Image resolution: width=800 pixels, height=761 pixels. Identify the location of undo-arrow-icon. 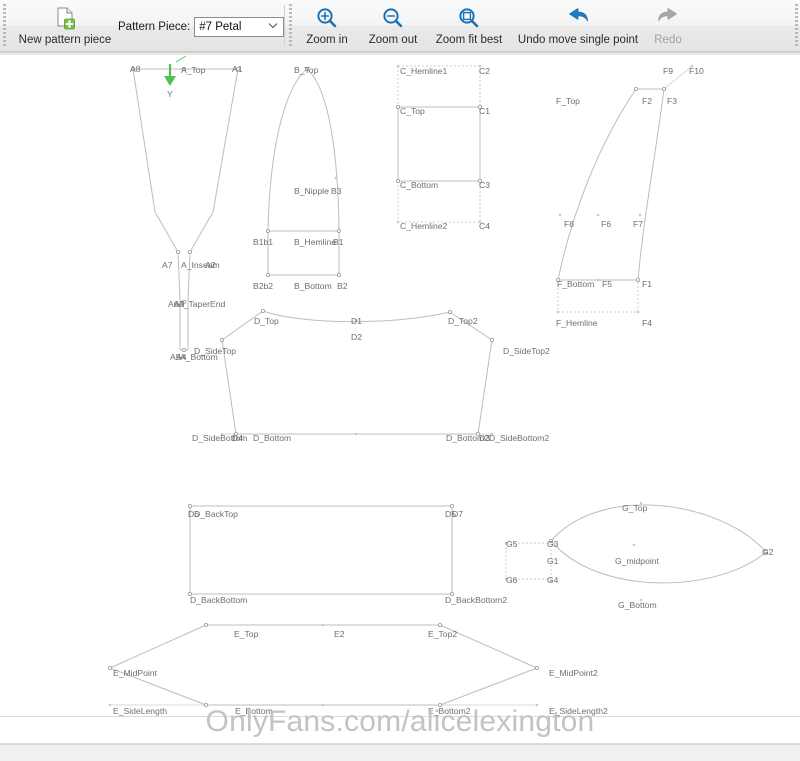
(578, 18).